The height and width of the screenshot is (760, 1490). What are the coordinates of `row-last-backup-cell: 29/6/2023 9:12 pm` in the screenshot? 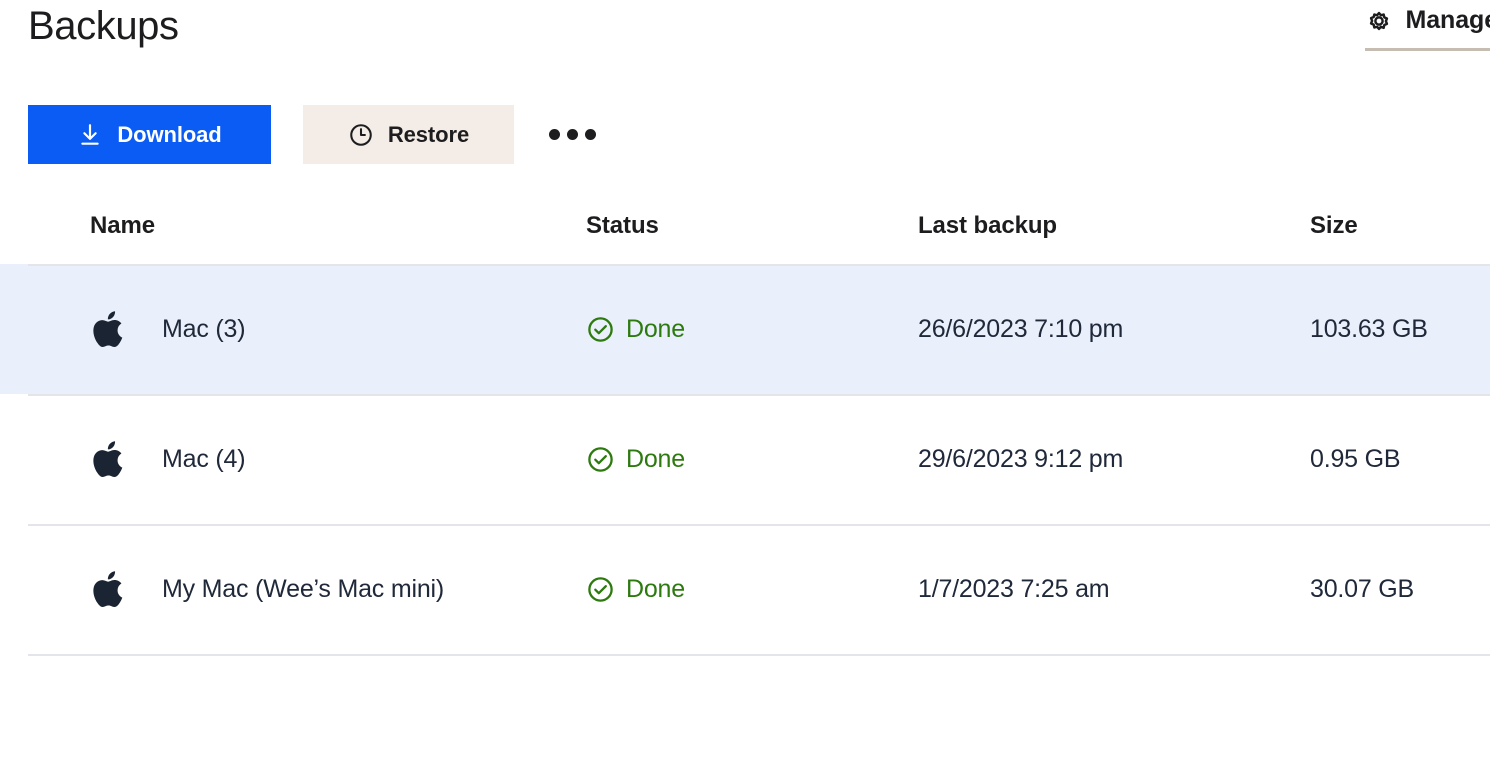 It's located at (1021, 458).